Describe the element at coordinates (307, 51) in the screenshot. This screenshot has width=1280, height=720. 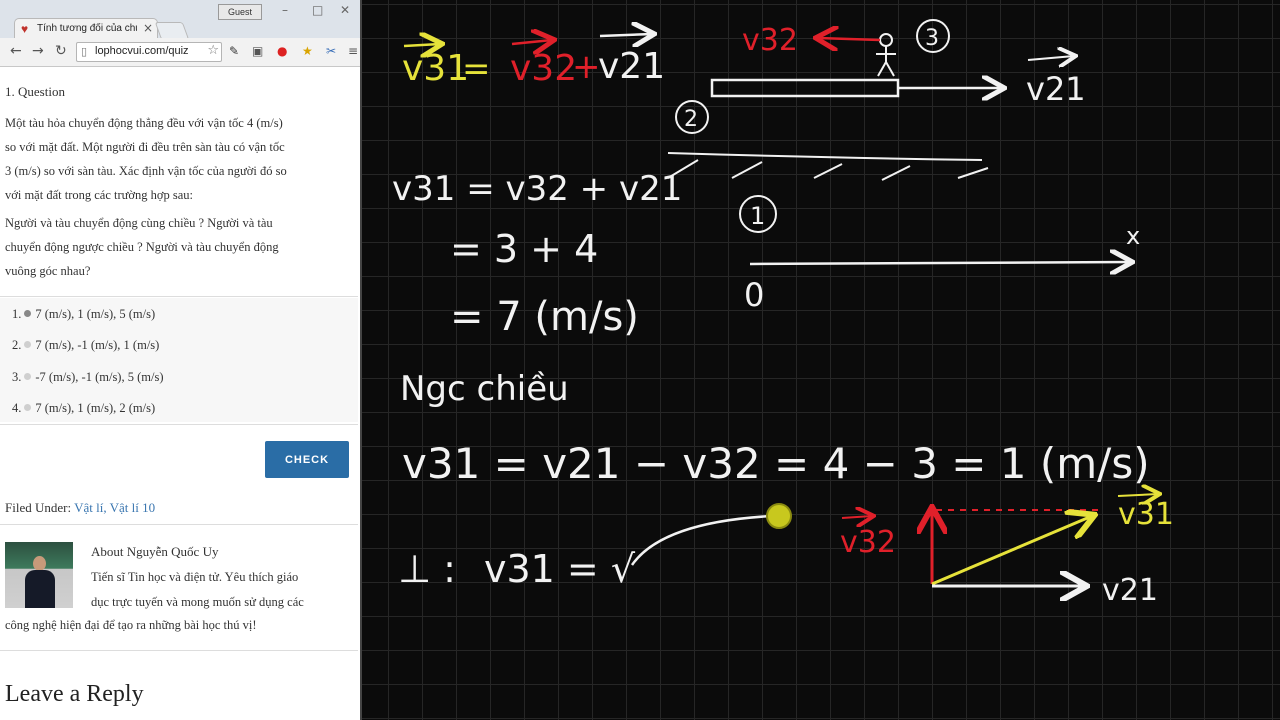
I see `bookmark-icon: ★` at that location.